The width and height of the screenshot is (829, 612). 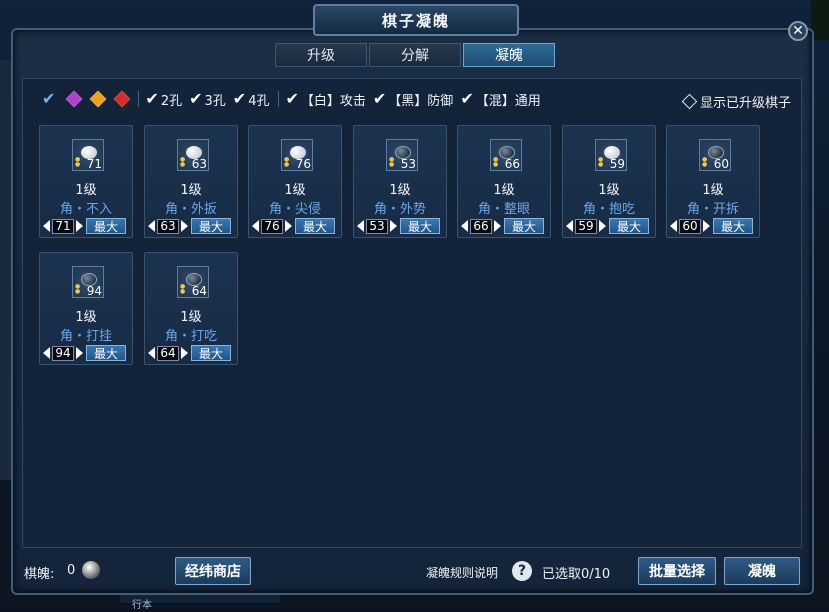 What do you see at coordinates (522, 571) in the screenshot?
I see `help-icon: ?` at bounding box center [522, 571].